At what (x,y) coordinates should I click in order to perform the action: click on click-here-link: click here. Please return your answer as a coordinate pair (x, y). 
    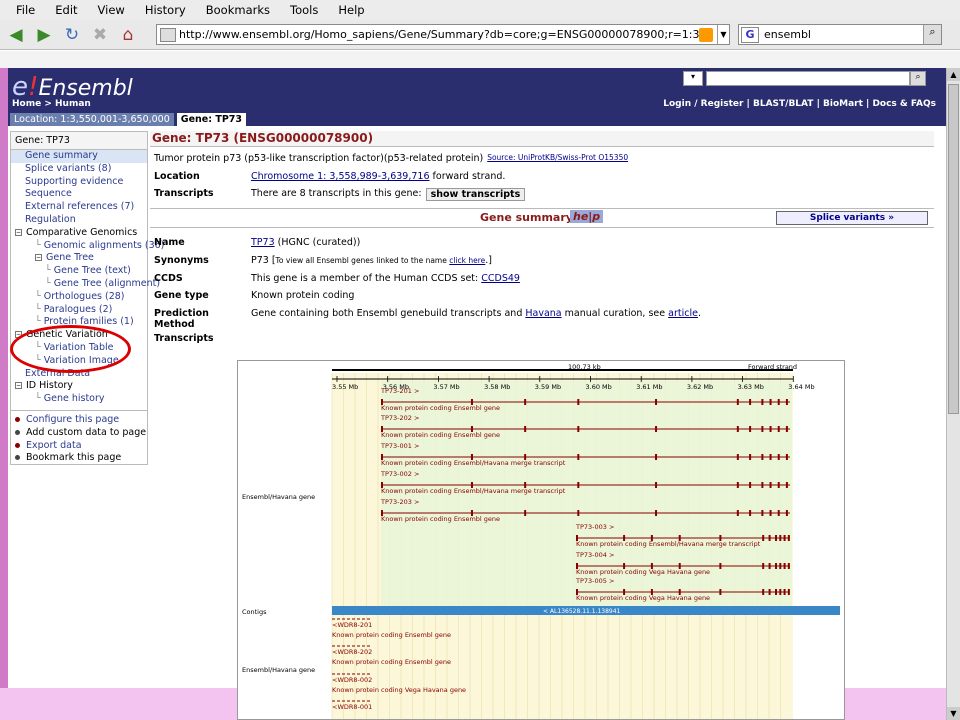
    Looking at the image, I should click on (467, 260).